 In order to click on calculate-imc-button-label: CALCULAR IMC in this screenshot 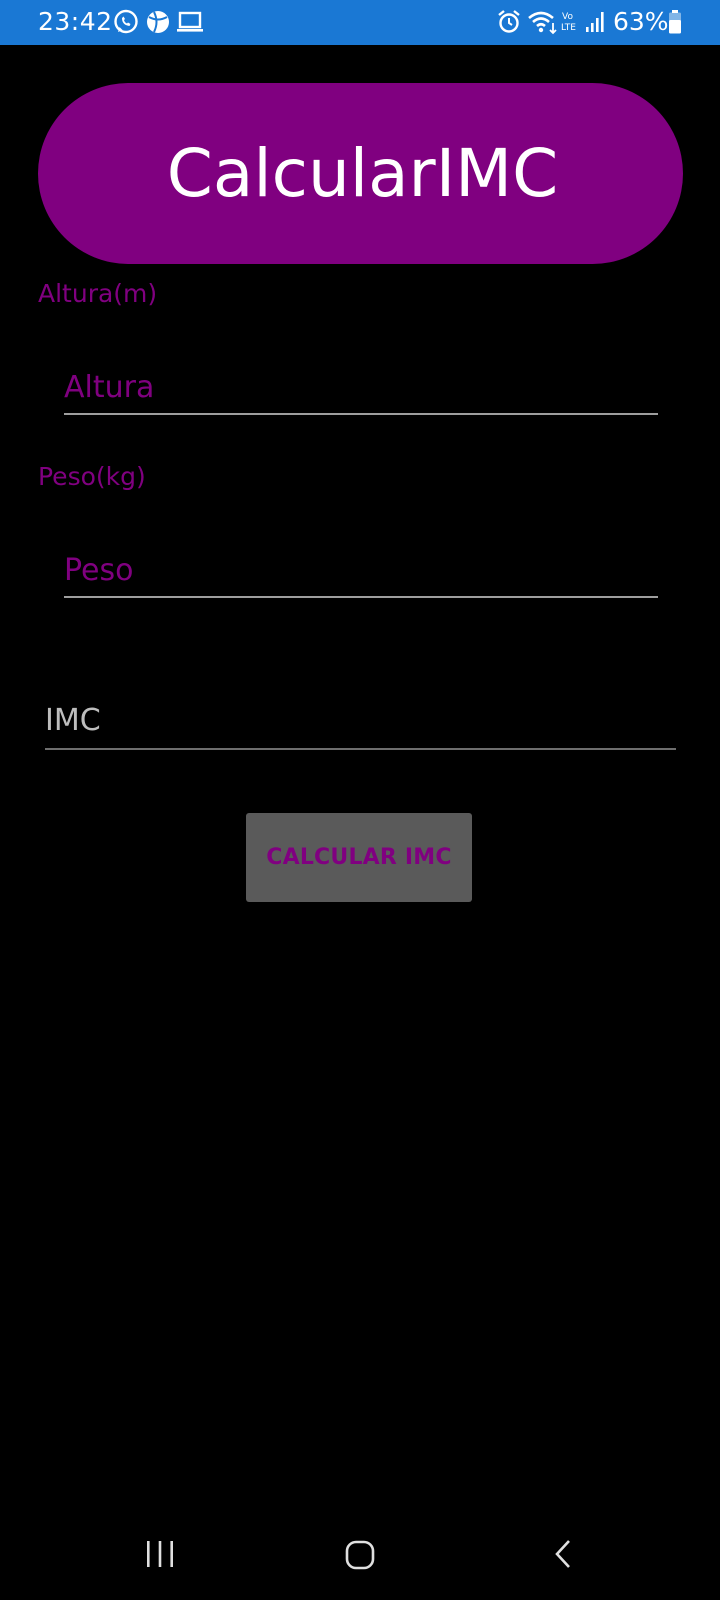, I will do `click(359, 857)`.